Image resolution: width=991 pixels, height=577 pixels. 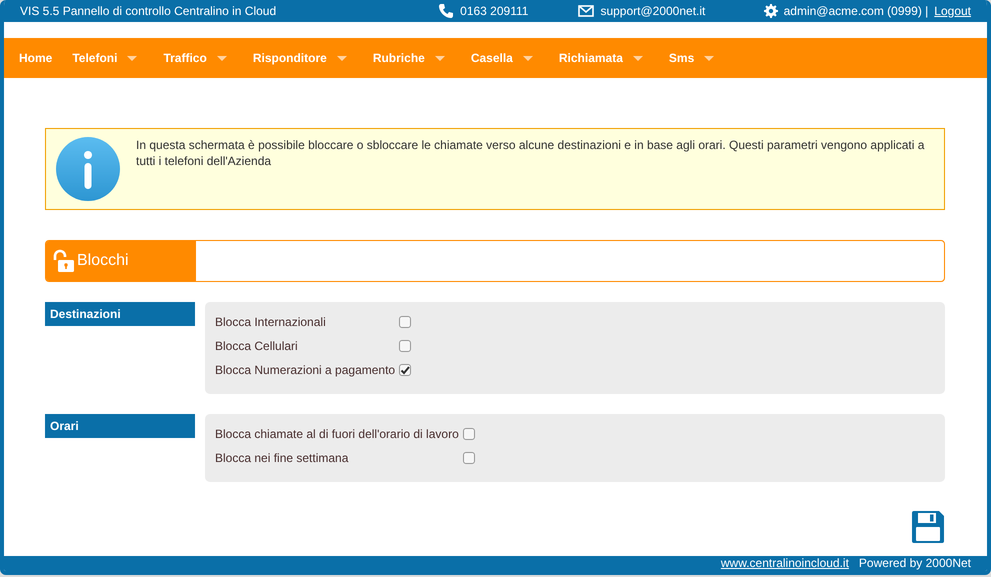 What do you see at coordinates (195, 58) in the screenshot?
I see `menu-item: Traffico` at bounding box center [195, 58].